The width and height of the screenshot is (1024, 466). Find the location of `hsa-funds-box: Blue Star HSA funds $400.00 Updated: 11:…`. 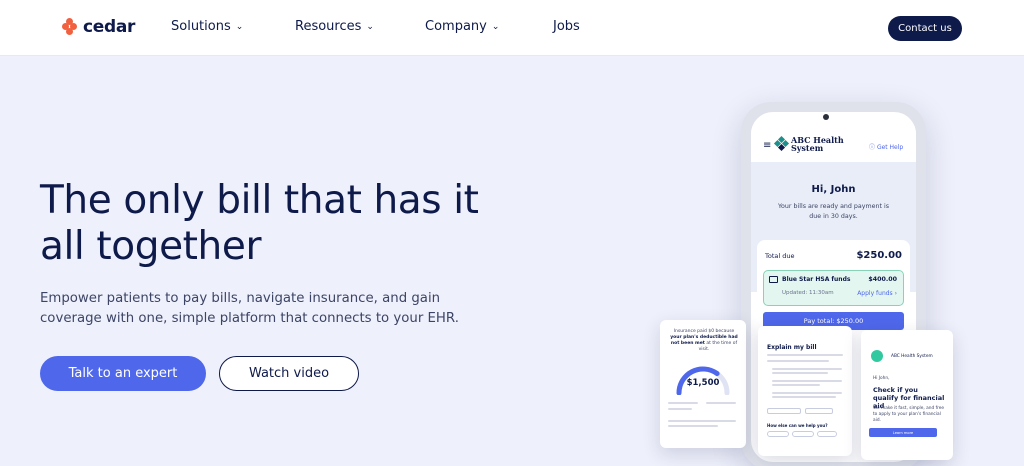

hsa-funds-box: Blue Star HSA funds $400.00 Updated: 11:… is located at coordinates (833, 288).